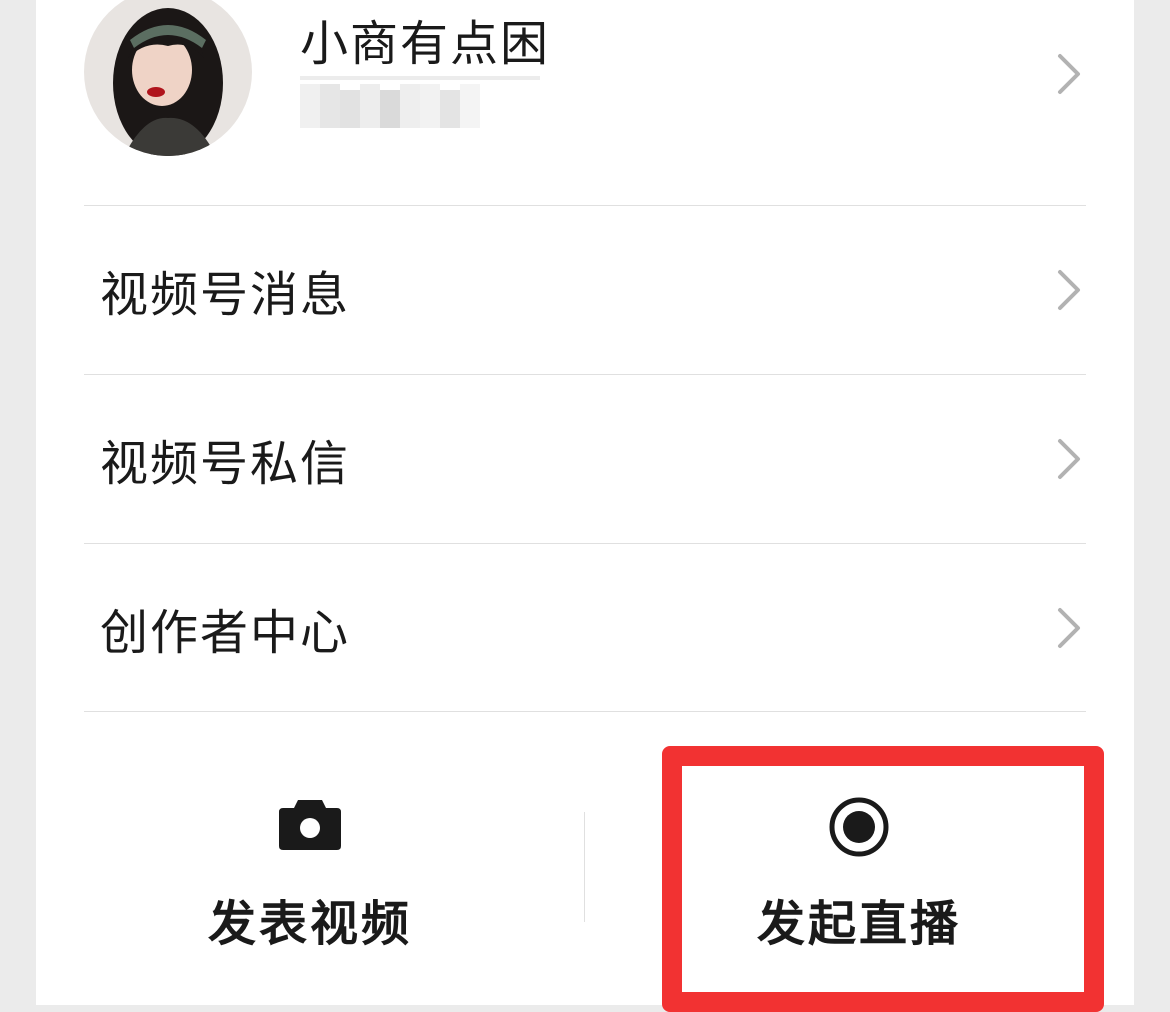  I want to click on obscured-id, so click(420, 103).